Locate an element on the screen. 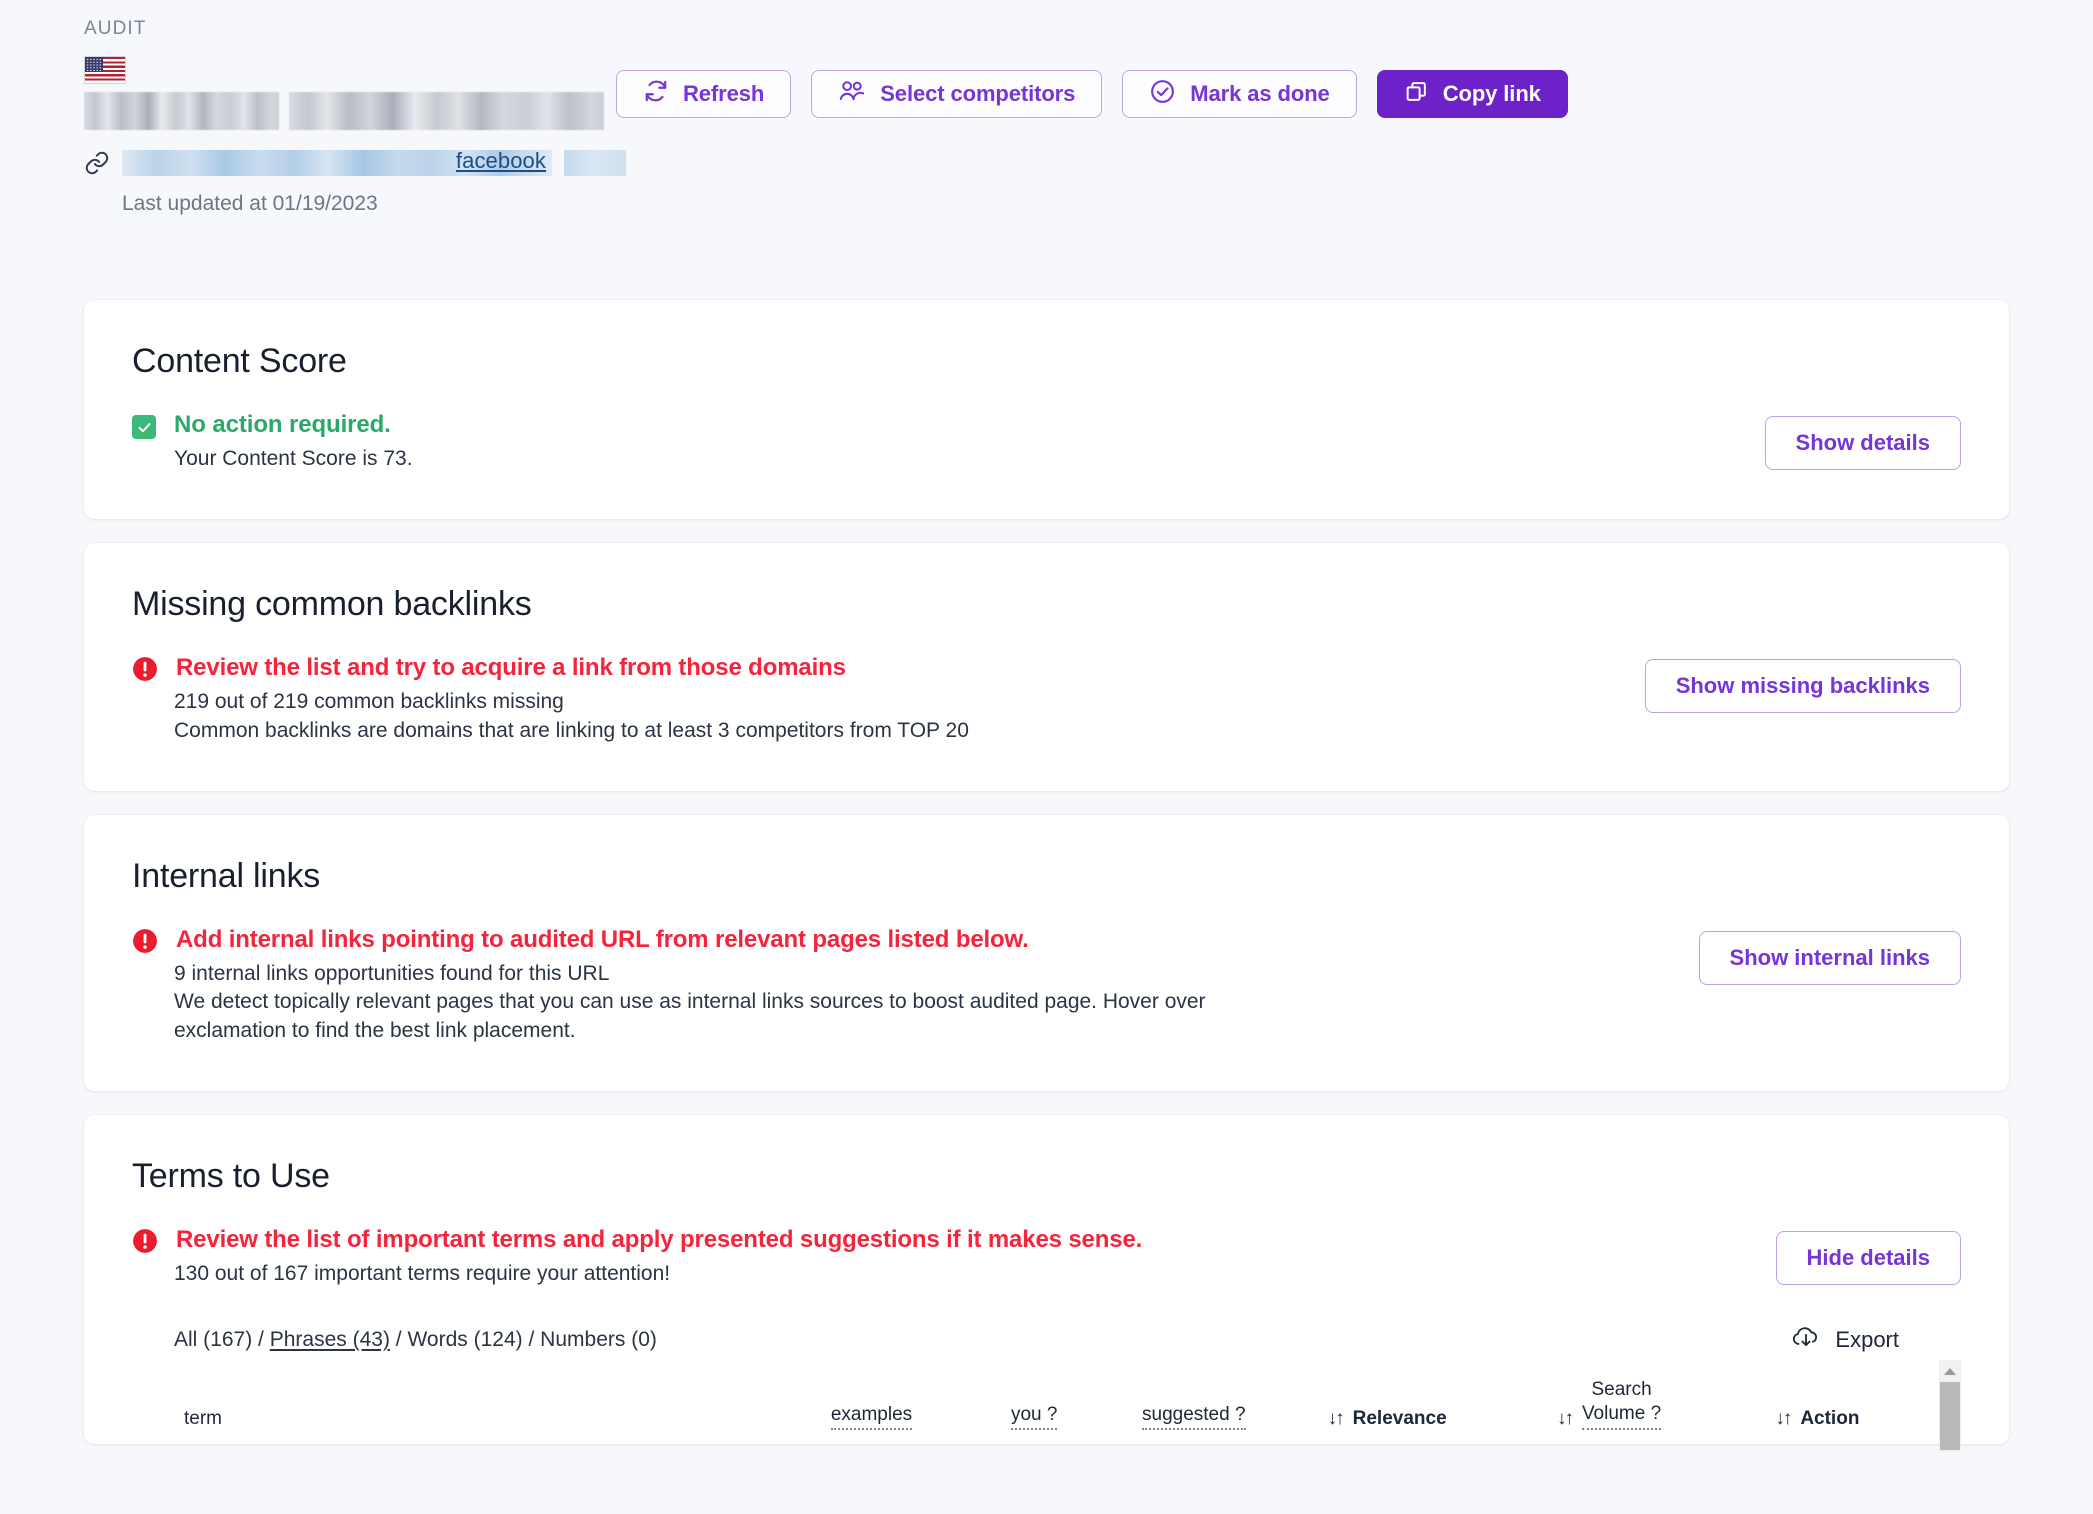  hide-details-button: Hide details is located at coordinates (1868, 1258).